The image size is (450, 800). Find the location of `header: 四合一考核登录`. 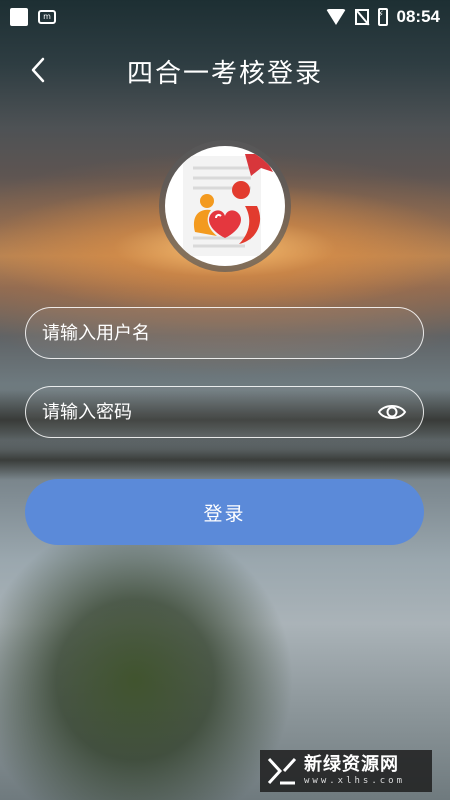

header: 四合一考核登录 is located at coordinates (225, 70).